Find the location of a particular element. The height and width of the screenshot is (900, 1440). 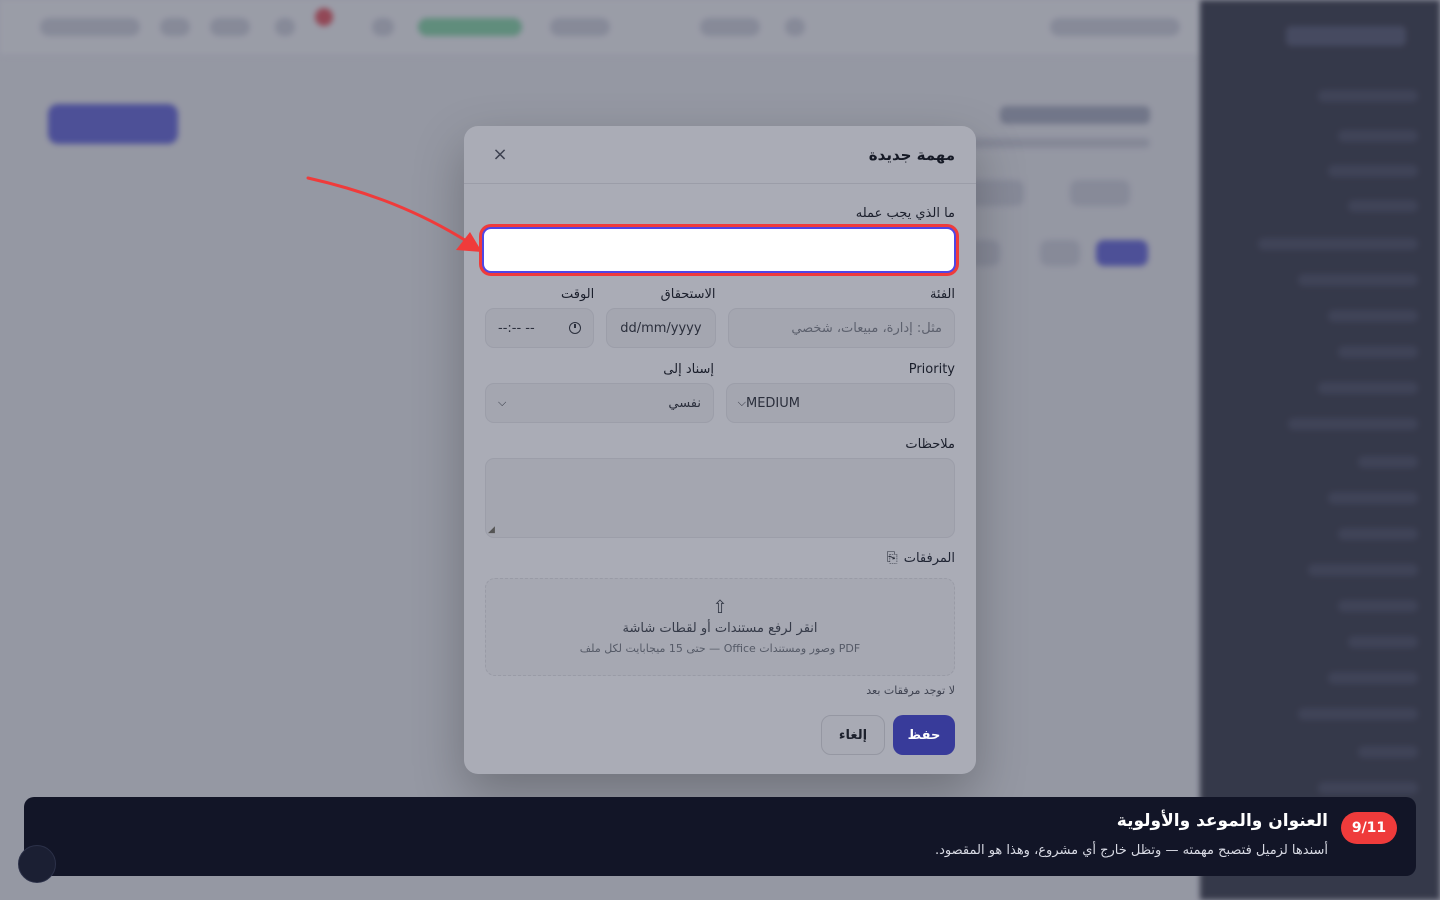

due-date-placeholder: dd/mm/yyyy is located at coordinates (661, 328).